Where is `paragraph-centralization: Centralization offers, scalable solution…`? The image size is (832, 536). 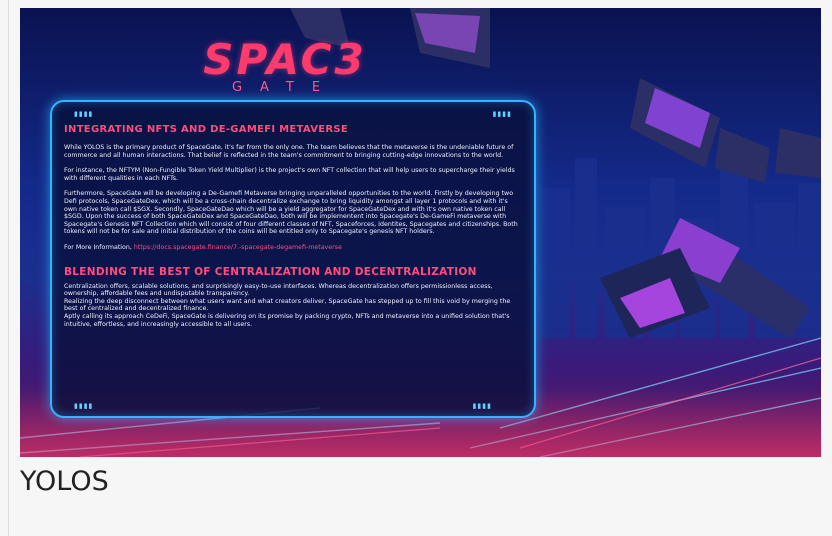 paragraph-centralization: Centralization offers, scalable solution… is located at coordinates (278, 290).